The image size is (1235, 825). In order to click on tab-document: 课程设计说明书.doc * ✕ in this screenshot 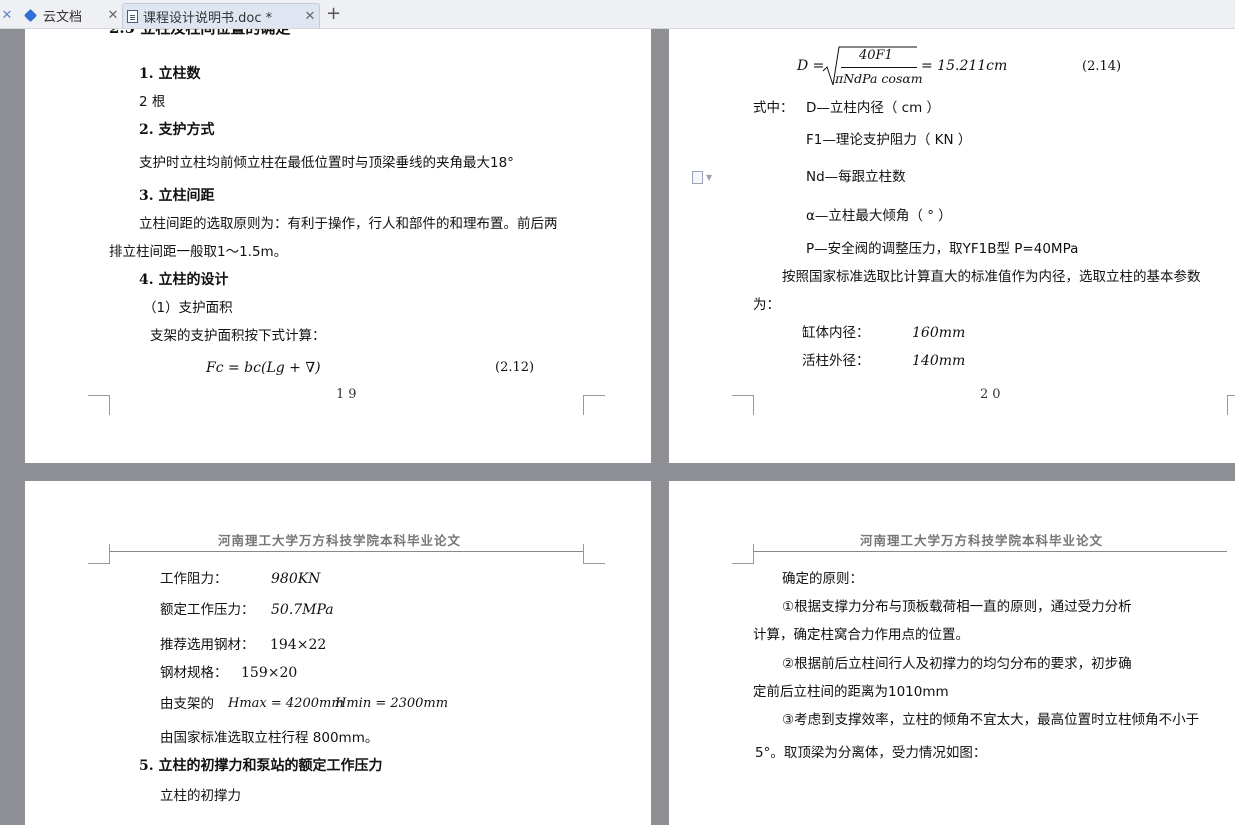, I will do `click(221, 15)`.